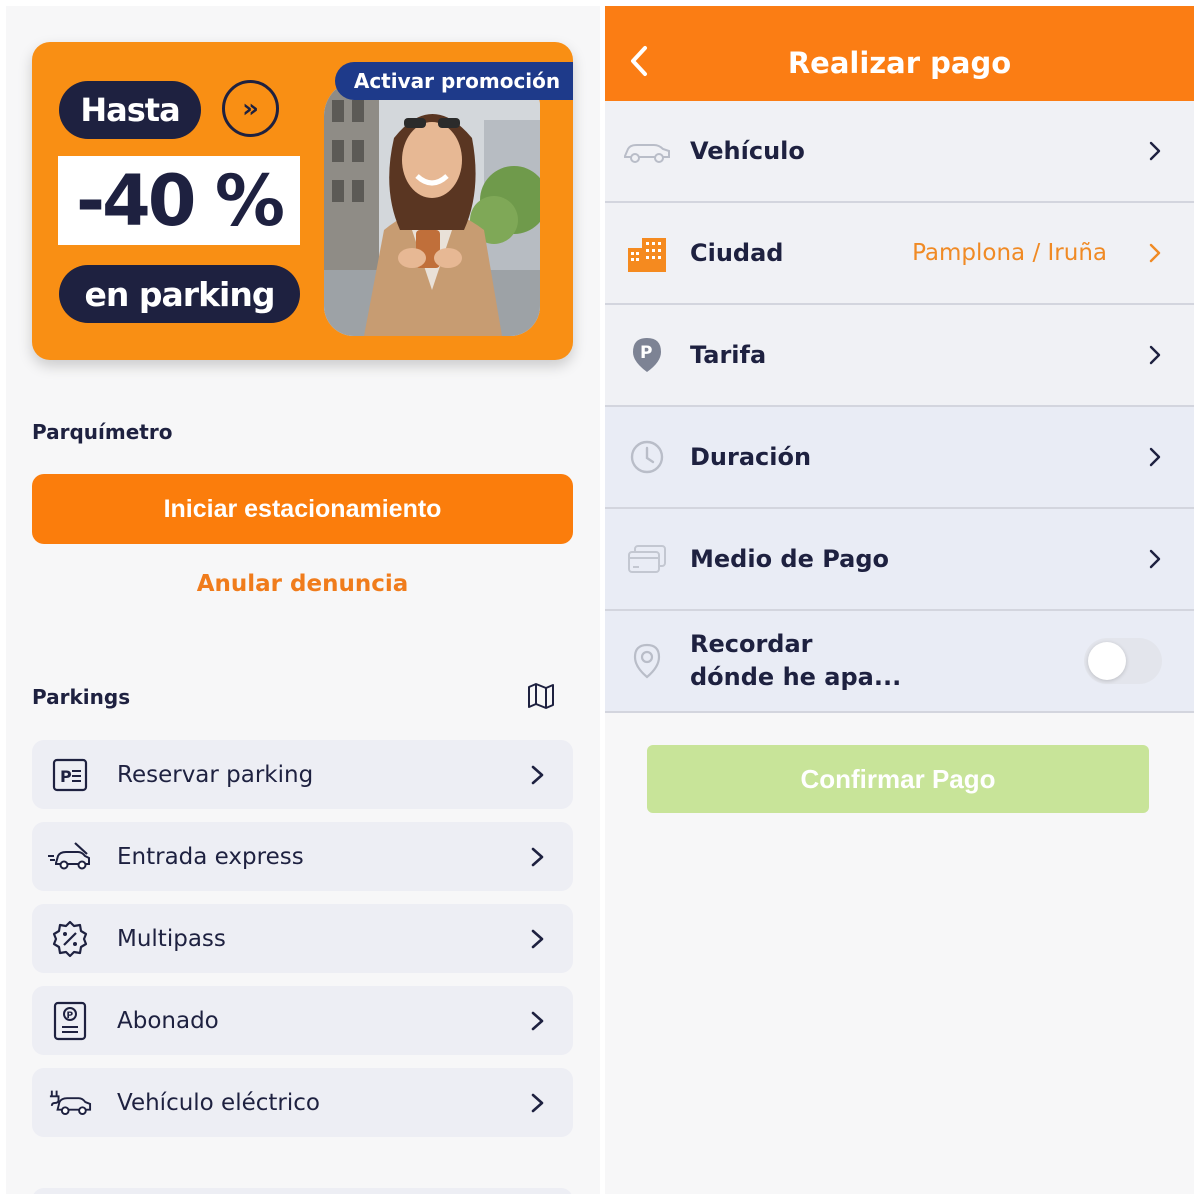 This screenshot has width=1200, height=1200. What do you see at coordinates (302, 1020) in the screenshot?
I see `list-item-abonado: P Abonado` at bounding box center [302, 1020].